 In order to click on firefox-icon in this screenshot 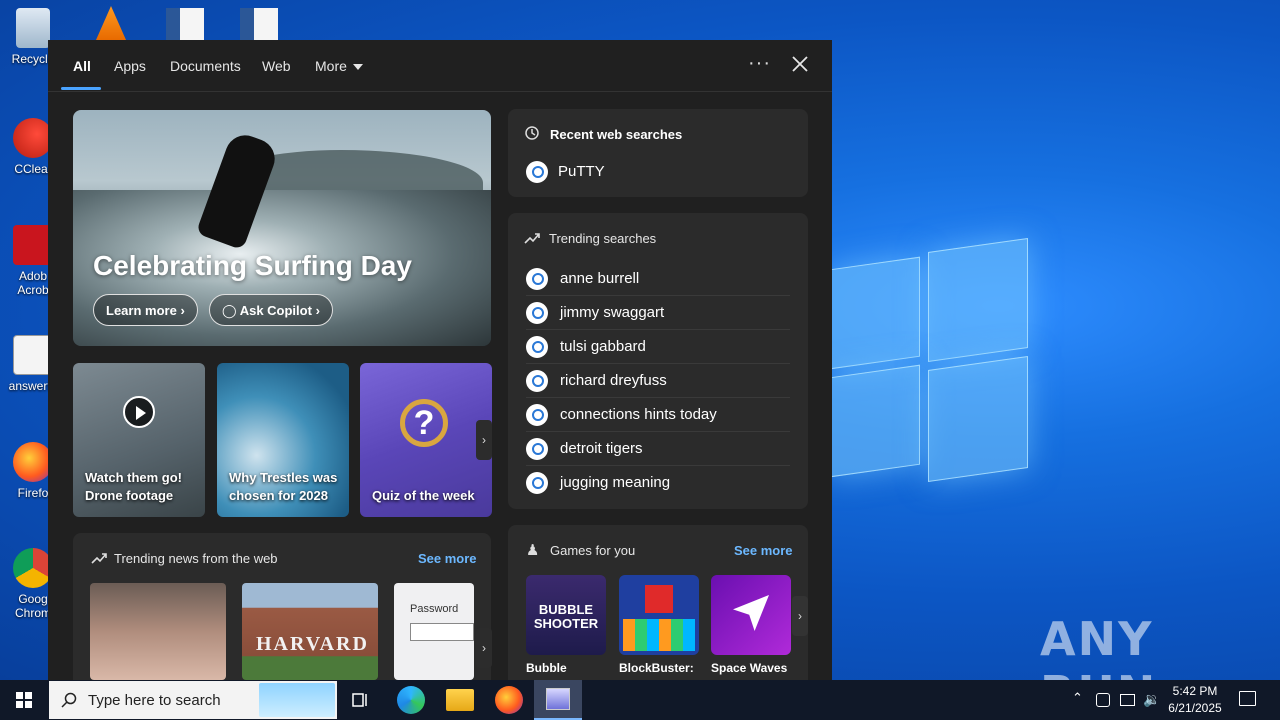, I will do `click(509, 700)`.